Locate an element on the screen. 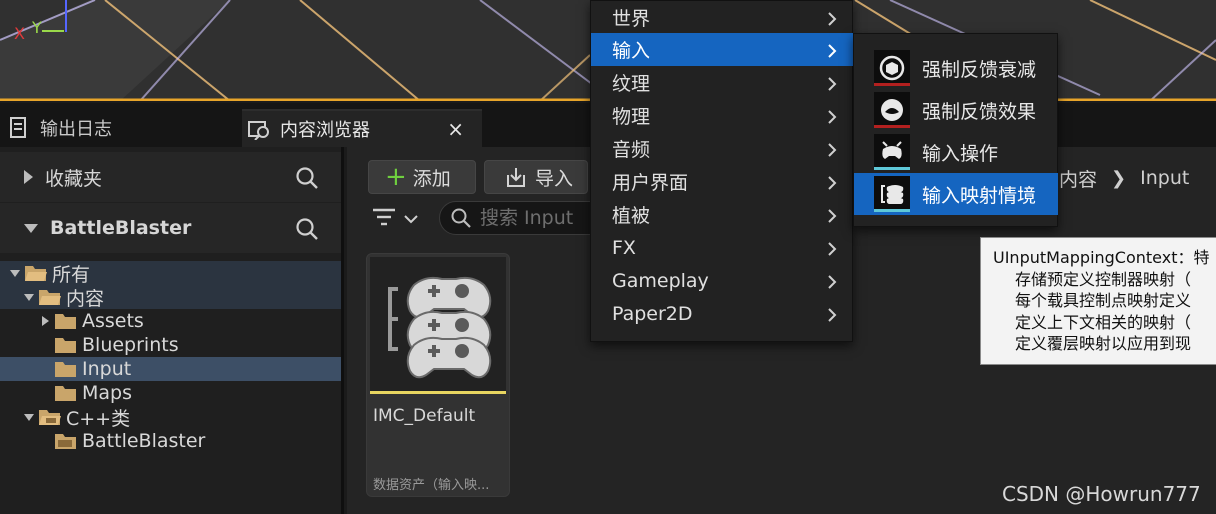  submenu-item-input-action: 输入操作 is located at coordinates (956, 152).